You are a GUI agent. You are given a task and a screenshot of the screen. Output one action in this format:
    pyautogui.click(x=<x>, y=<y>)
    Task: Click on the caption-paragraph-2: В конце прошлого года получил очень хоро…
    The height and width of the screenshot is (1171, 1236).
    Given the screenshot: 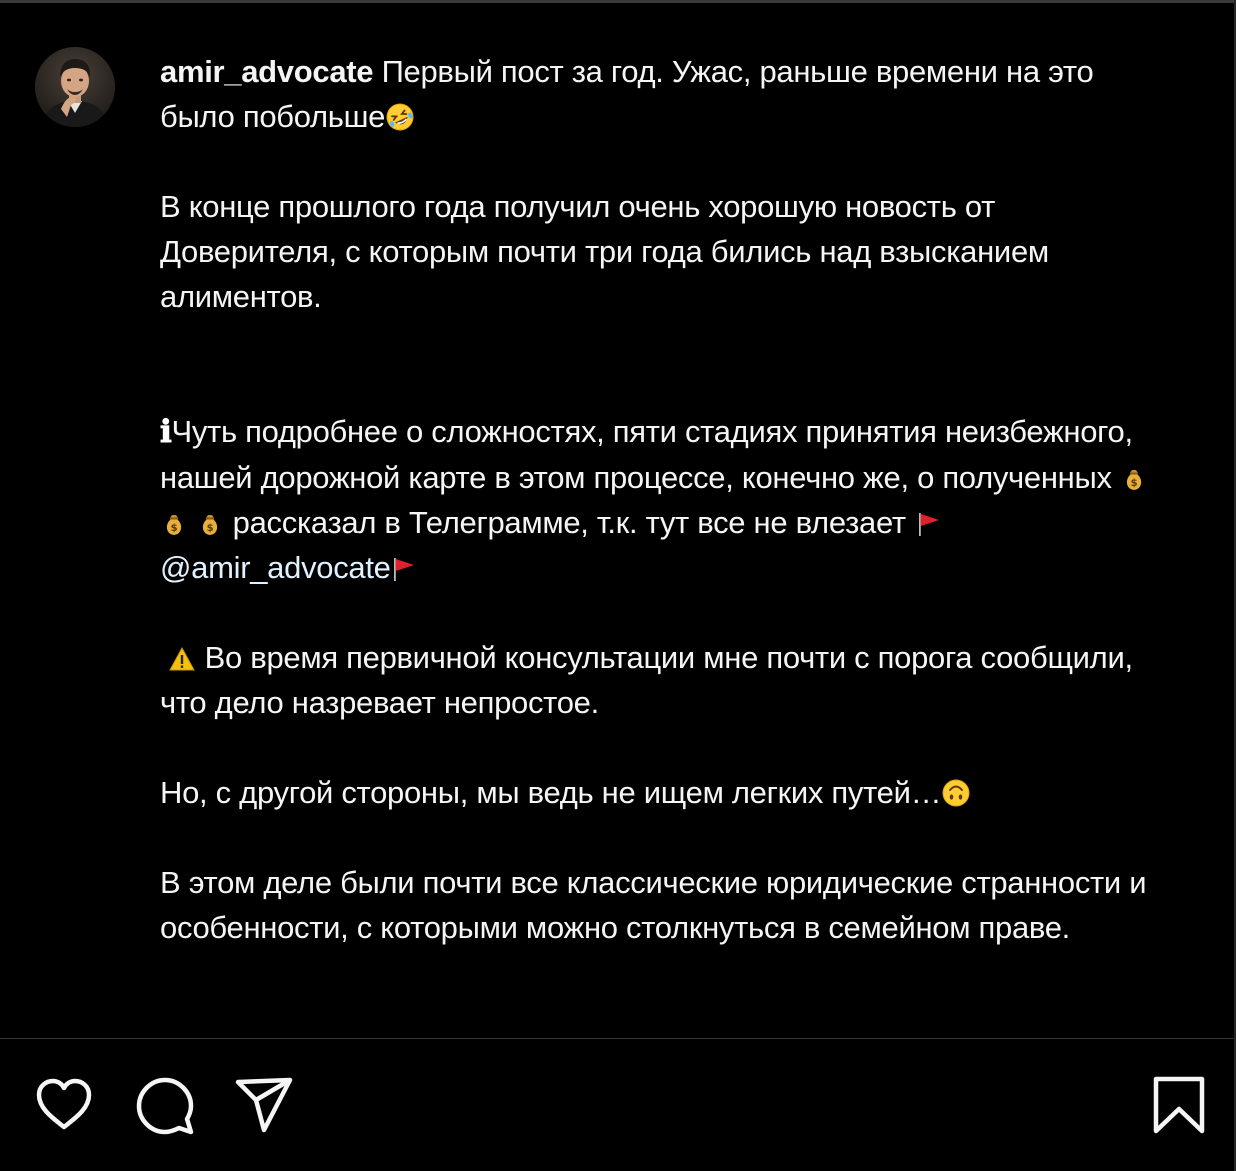 What is the action you would take?
    pyautogui.click(x=604, y=251)
    